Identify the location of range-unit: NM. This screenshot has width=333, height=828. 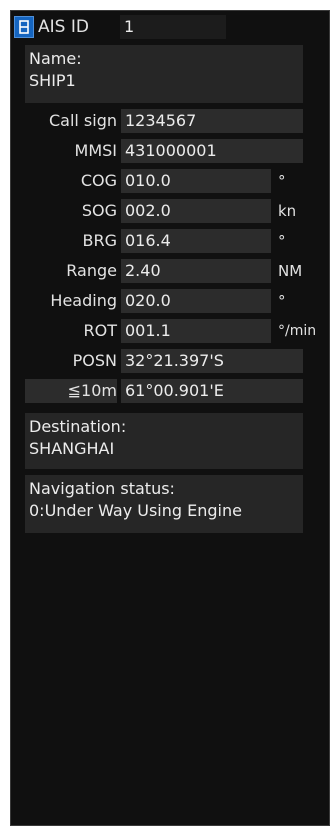
(290, 271).